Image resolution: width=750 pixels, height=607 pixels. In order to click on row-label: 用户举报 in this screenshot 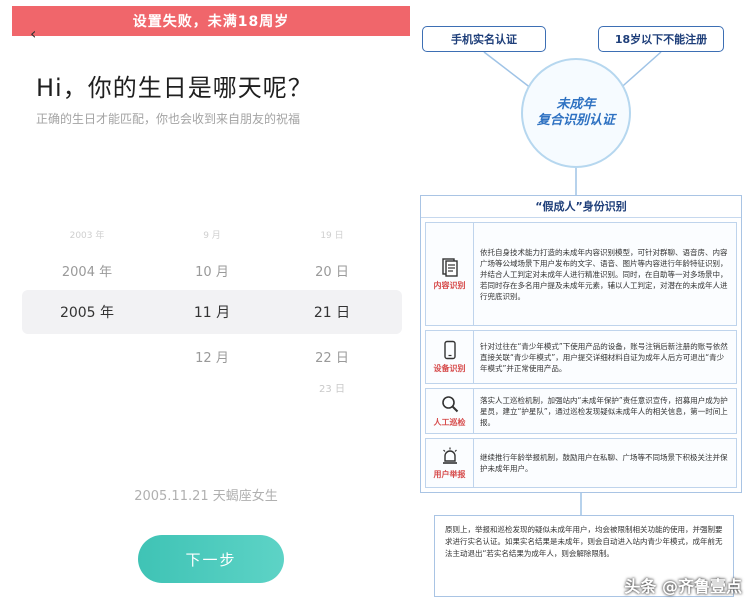, I will do `click(449, 474)`.